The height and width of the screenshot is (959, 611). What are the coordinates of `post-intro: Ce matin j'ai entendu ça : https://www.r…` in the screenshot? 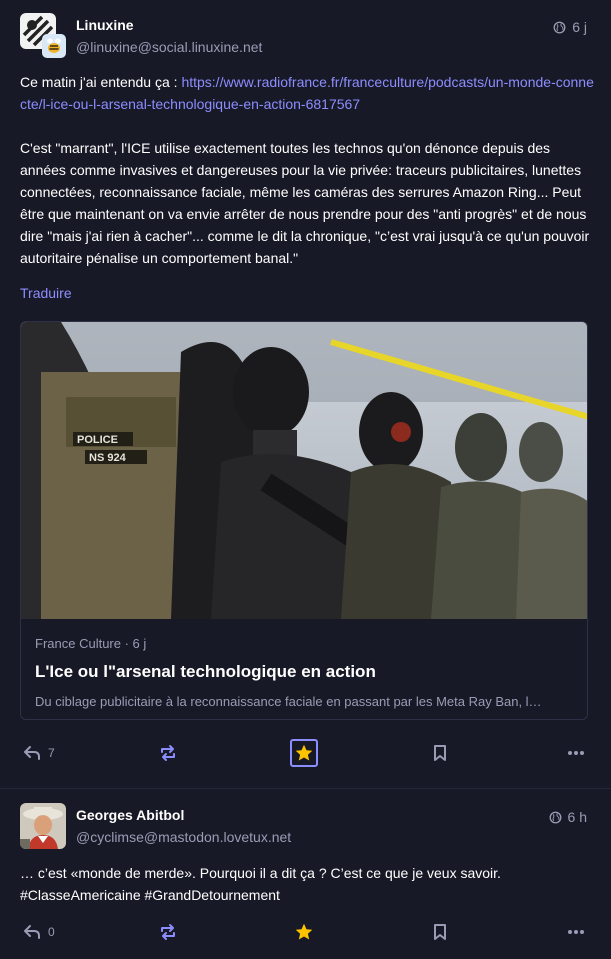 It's located at (307, 93).